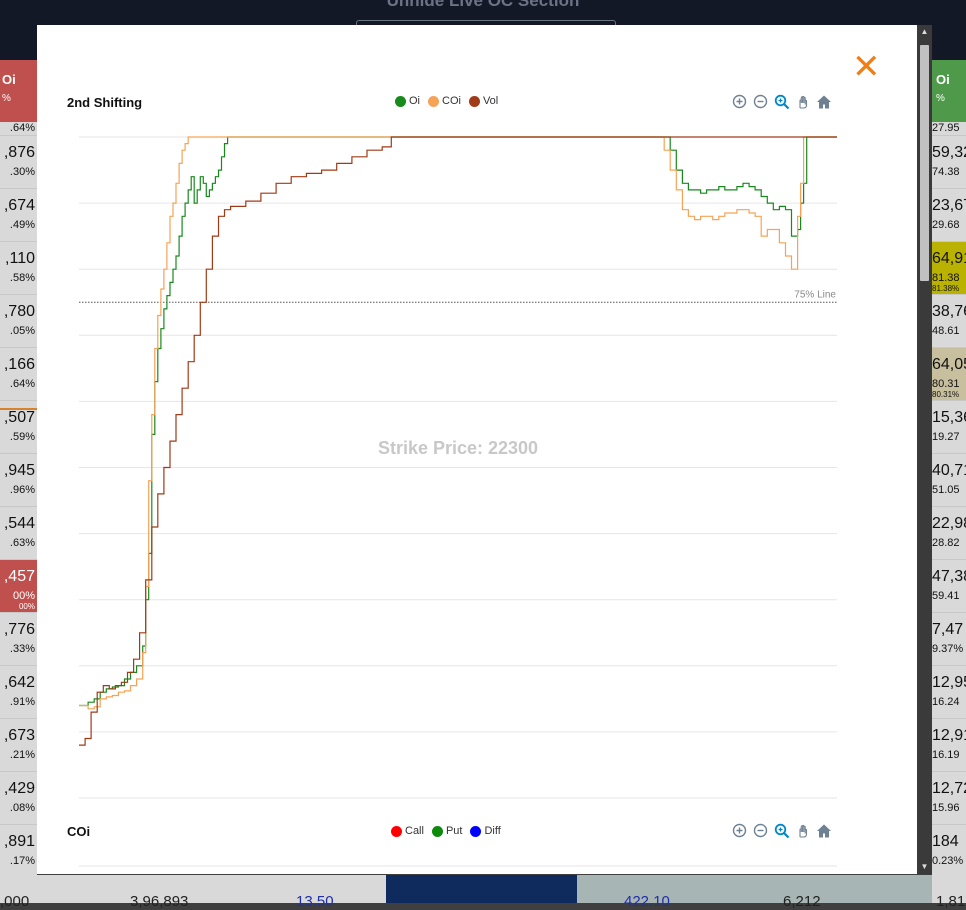 Image resolution: width=966 pixels, height=910 pixels. I want to click on left-oi-percent: .33%, so click(22, 649).